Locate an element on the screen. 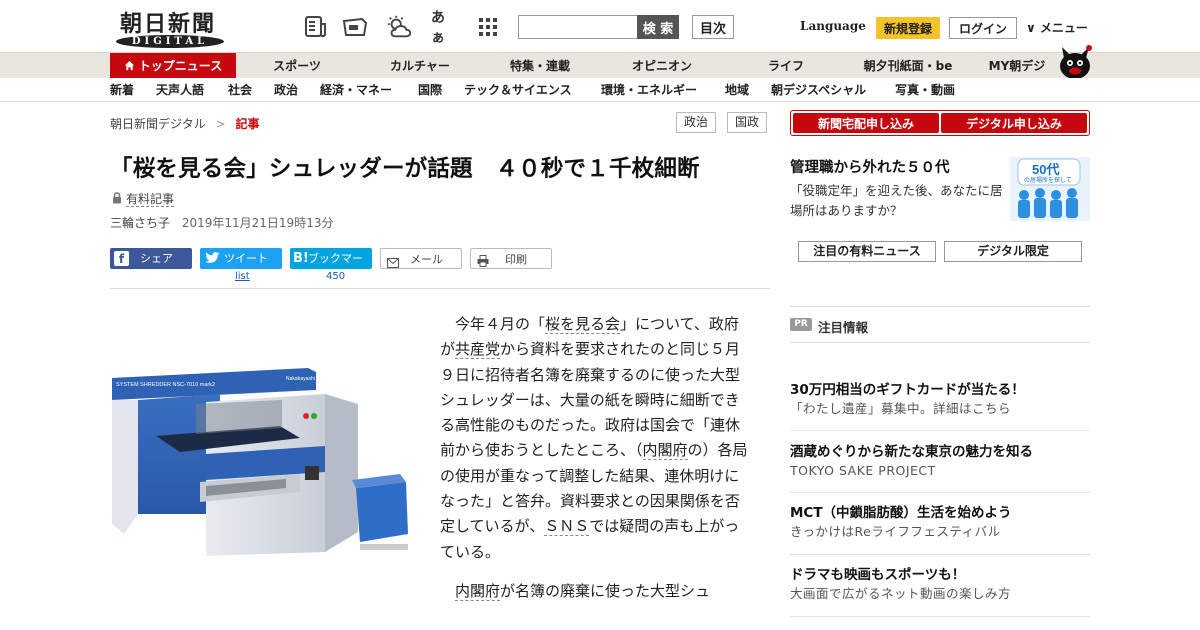  nav-society: 社会 is located at coordinates (240, 90).